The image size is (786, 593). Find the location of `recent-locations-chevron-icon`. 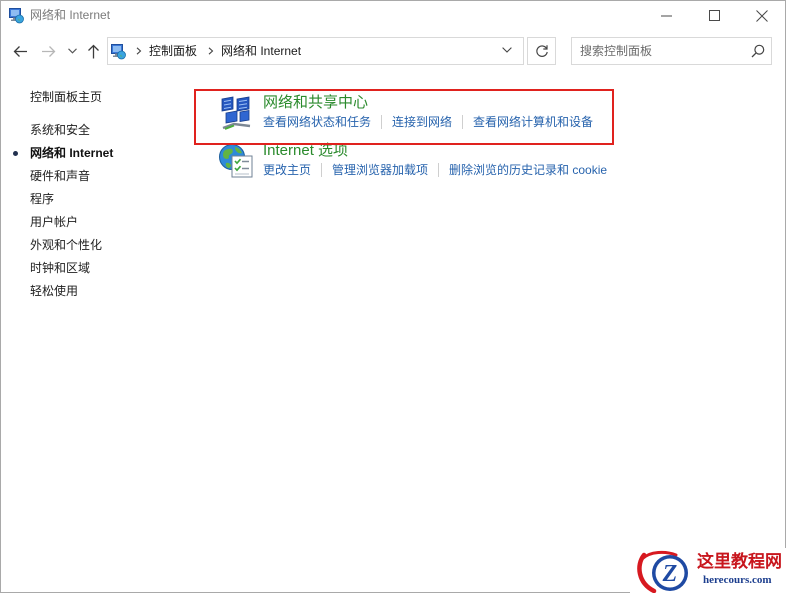

recent-locations-chevron-icon is located at coordinates (72, 51).